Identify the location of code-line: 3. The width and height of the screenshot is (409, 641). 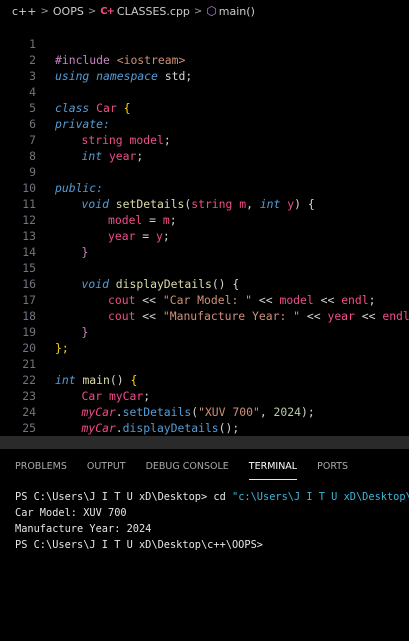
(204, 67).